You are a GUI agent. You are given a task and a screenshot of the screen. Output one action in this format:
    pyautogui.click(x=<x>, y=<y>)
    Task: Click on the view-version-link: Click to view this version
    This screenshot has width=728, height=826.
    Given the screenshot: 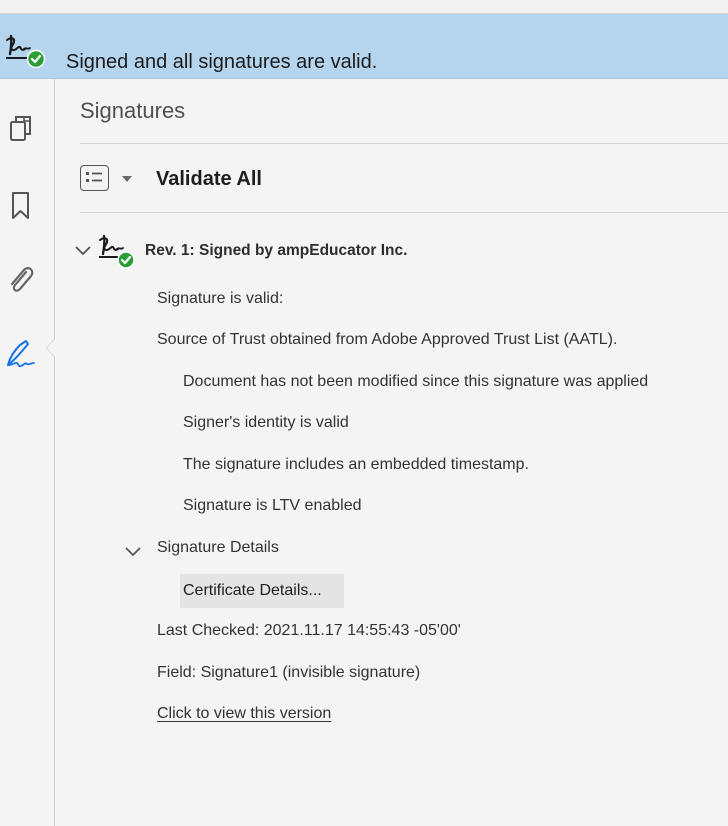 What is the action you would take?
    pyautogui.click(x=244, y=714)
    